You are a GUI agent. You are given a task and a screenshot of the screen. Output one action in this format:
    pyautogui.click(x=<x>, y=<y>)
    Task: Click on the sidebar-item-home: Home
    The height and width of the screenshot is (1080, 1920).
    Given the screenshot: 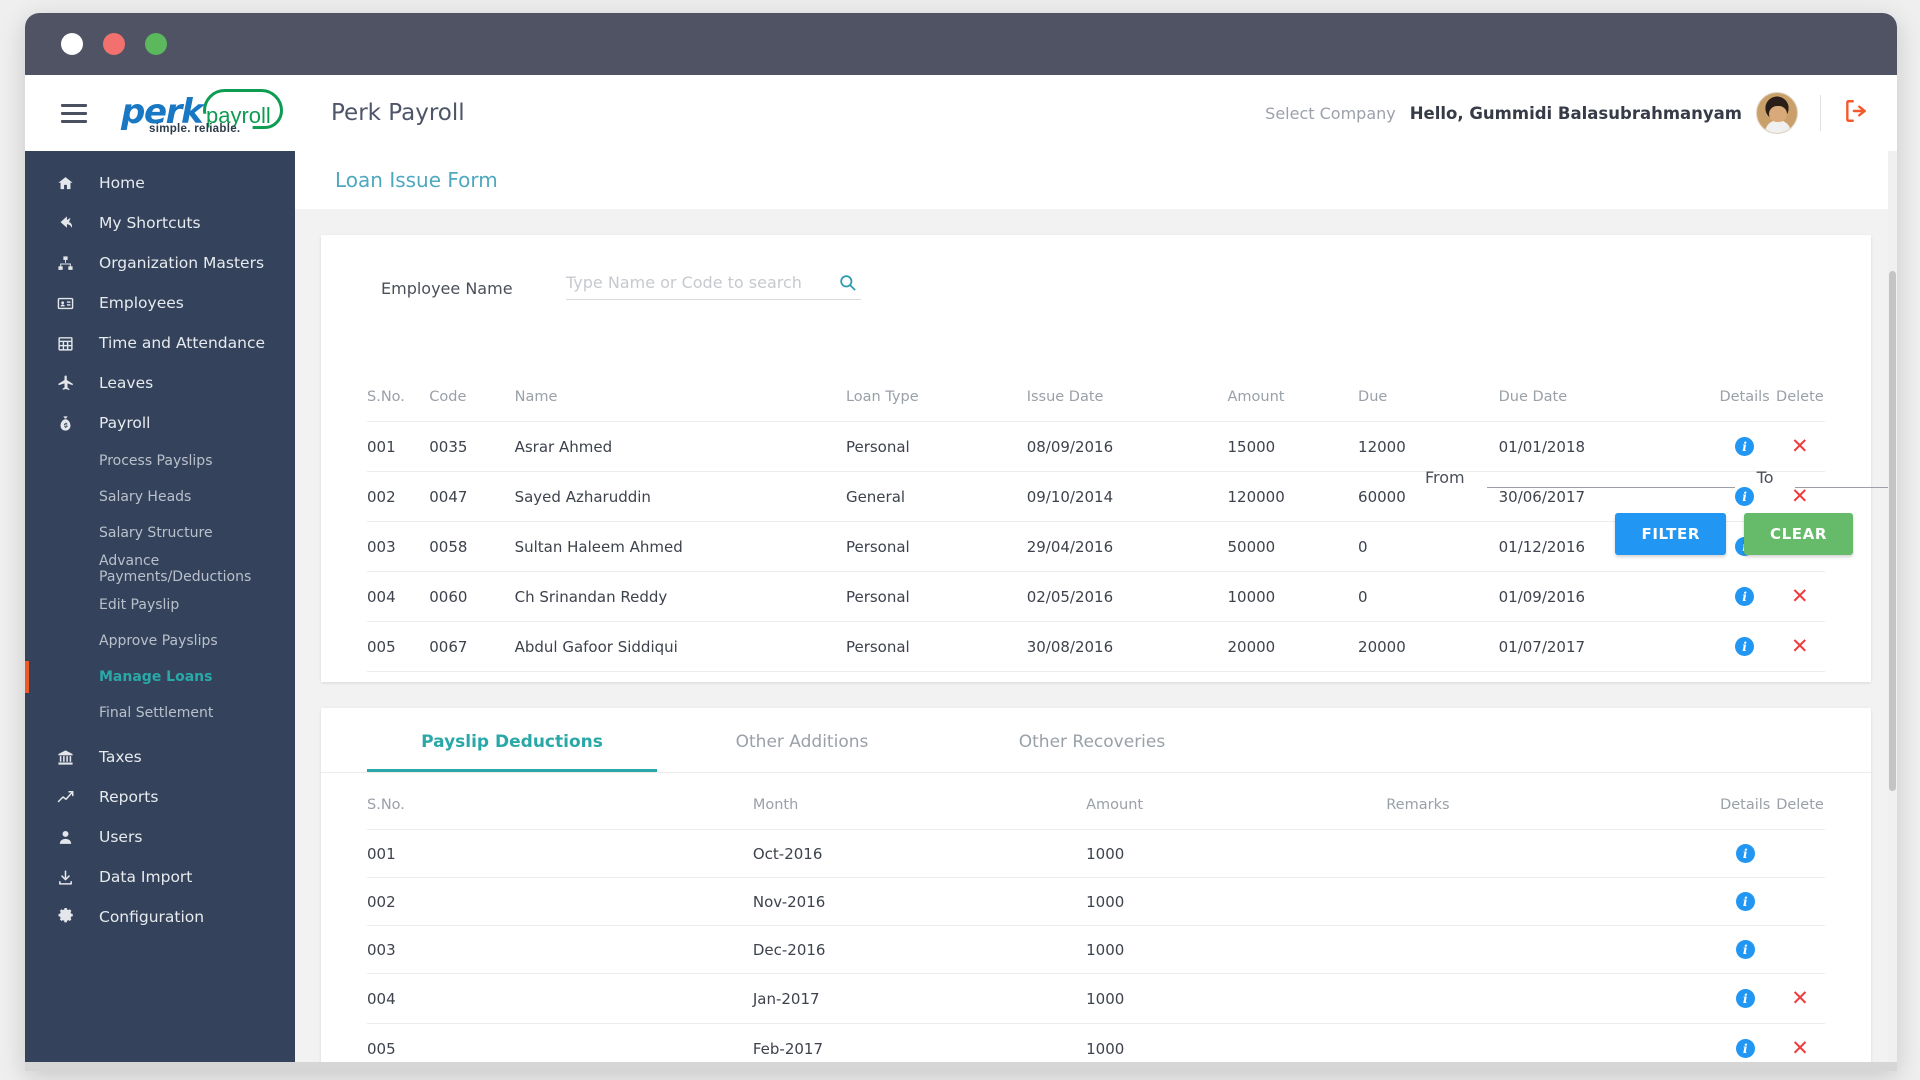 What is the action you would take?
    pyautogui.click(x=160, y=183)
    